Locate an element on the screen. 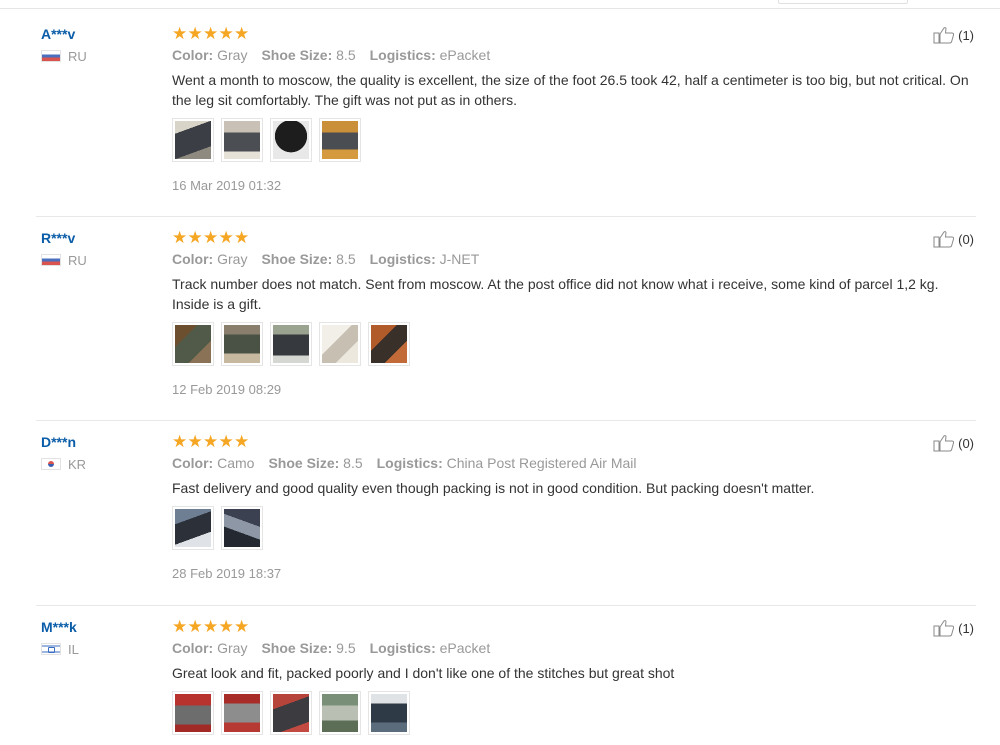 The height and width of the screenshot is (745, 1000). logistics-value: ePacket is located at coordinates (465, 55).